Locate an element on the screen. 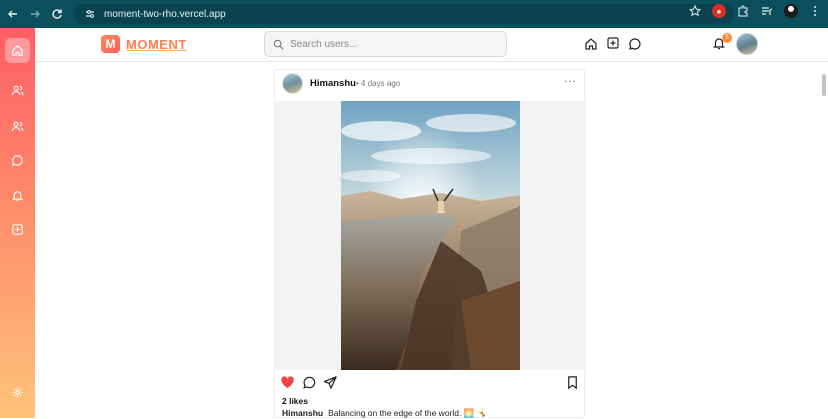 This screenshot has height=419, width=828. header-create-button is located at coordinates (613, 43).